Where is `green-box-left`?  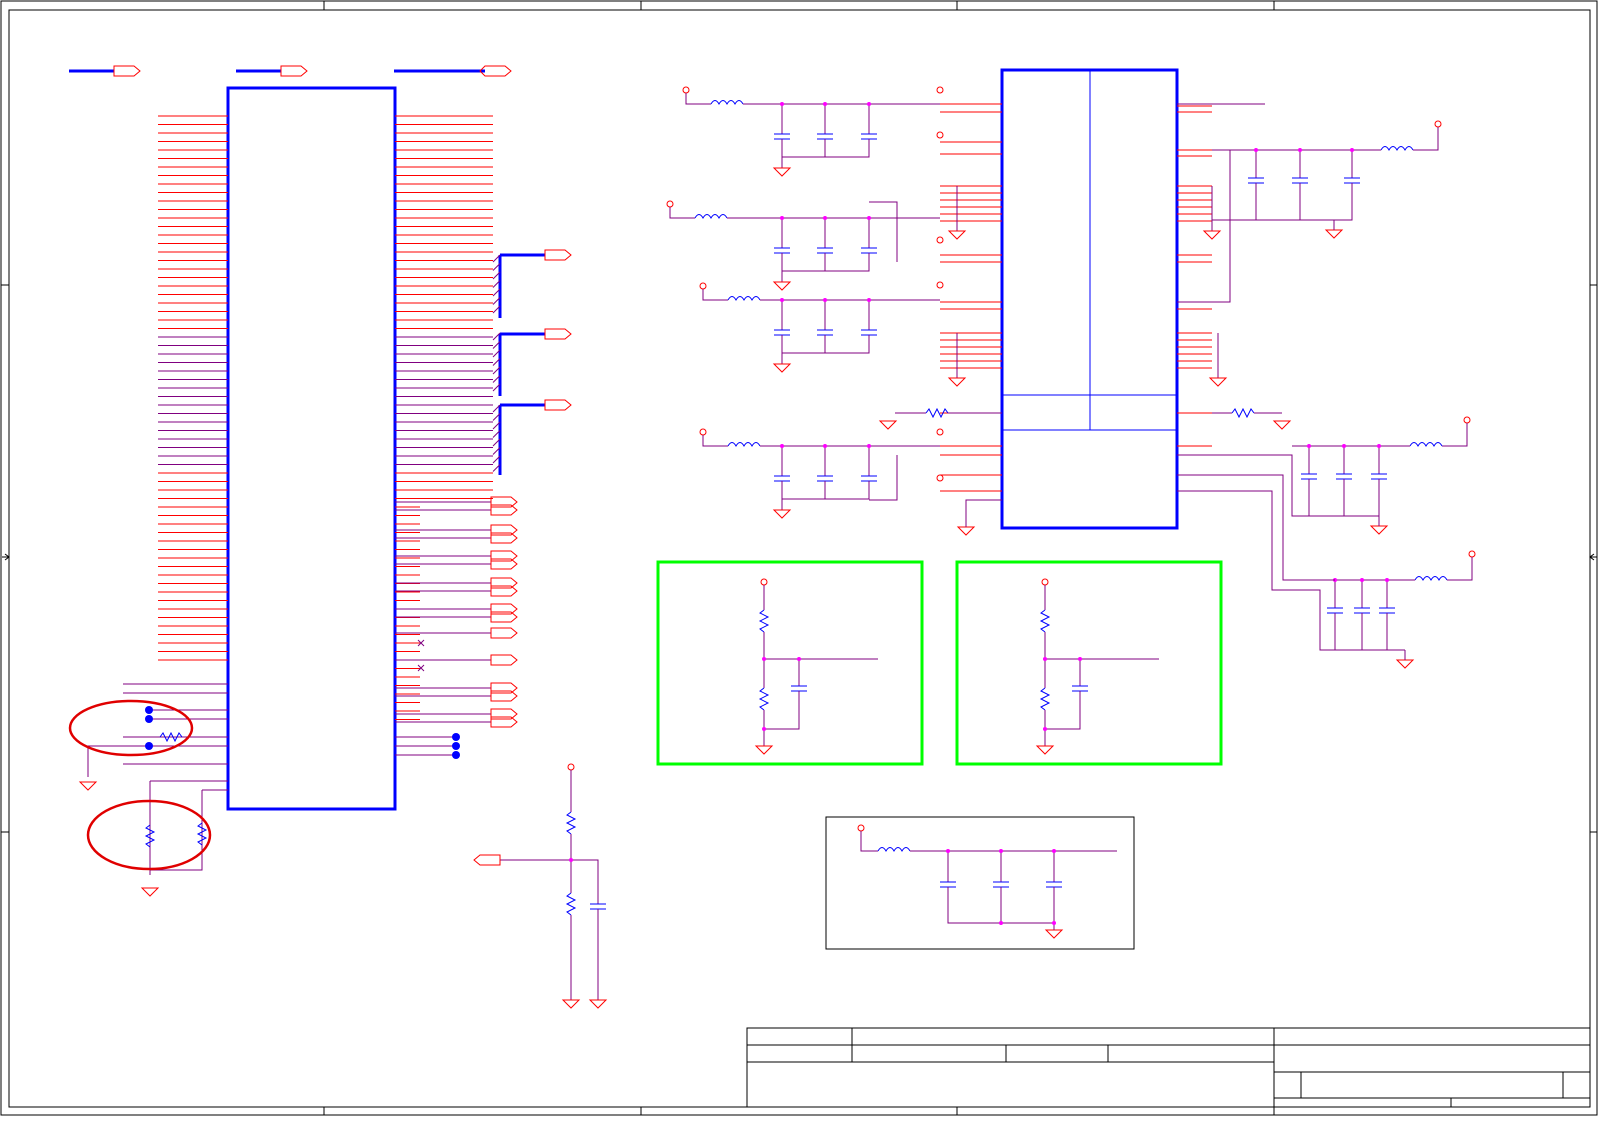
green-box-left is located at coordinates (790, 663).